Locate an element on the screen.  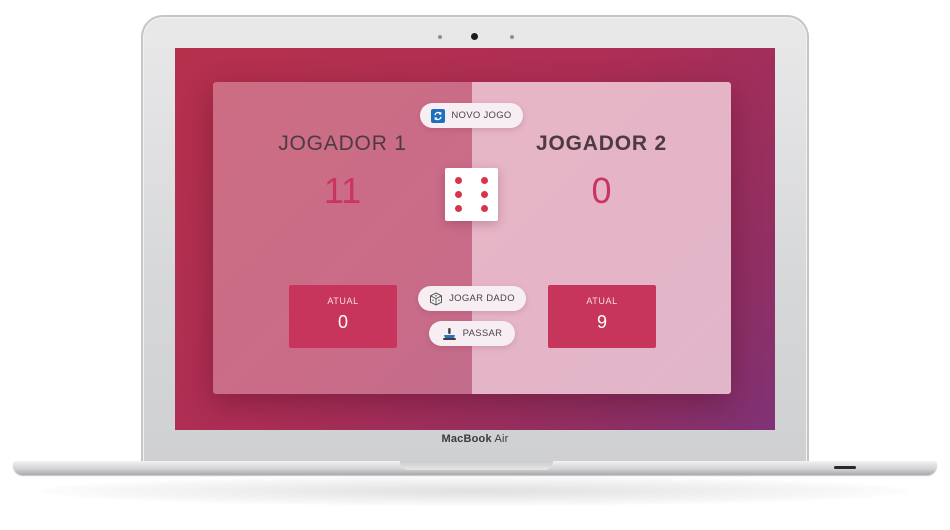
laptop-brand: MacBook Air is located at coordinates (475, 439).